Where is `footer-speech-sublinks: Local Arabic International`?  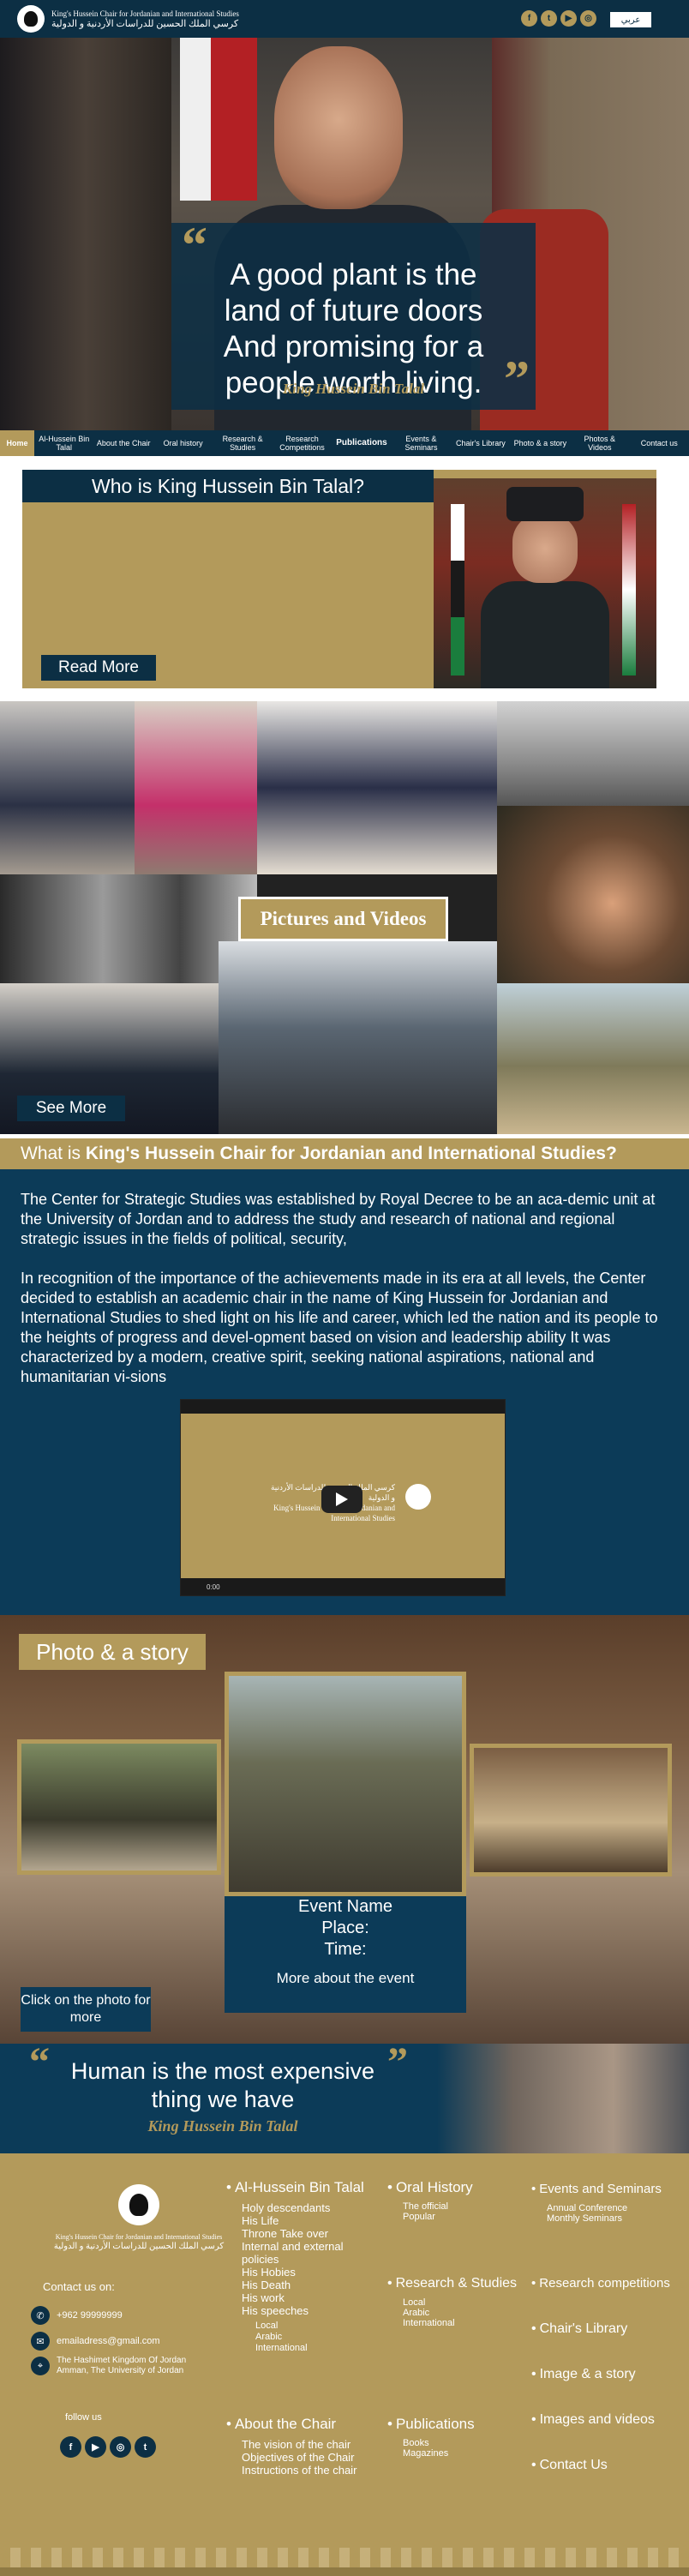 footer-speech-sublinks: Local Arabic International is located at coordinates (303, 2337).